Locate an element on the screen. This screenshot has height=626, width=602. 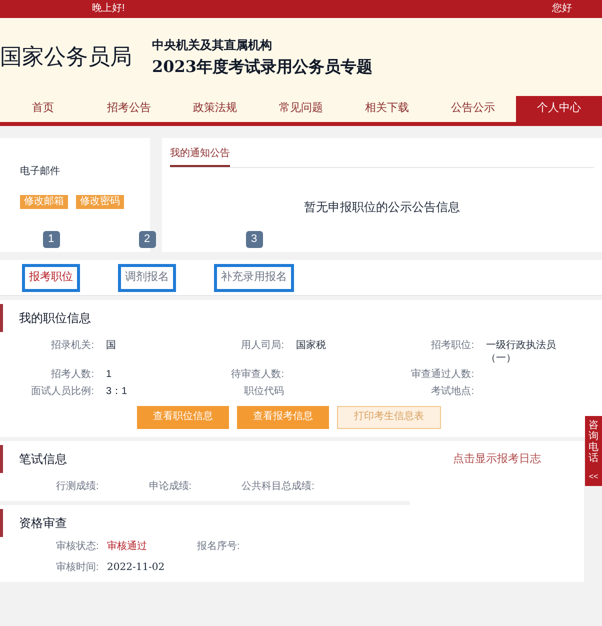
field-label: 招考人数: is located at coordinates (72, 375).